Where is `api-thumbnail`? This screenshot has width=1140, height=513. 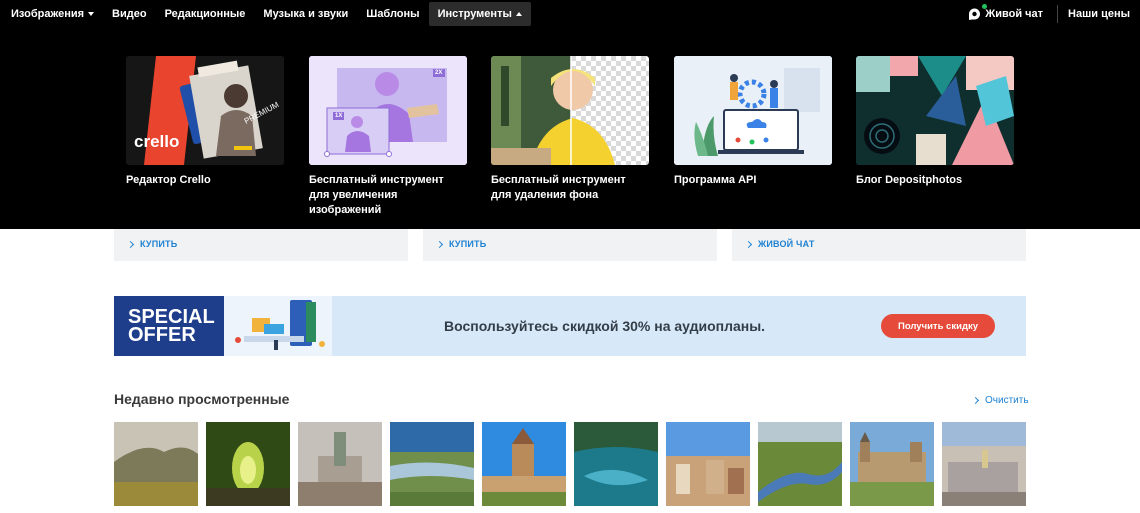
api-thumbnail is located at coordinates (753, 110).